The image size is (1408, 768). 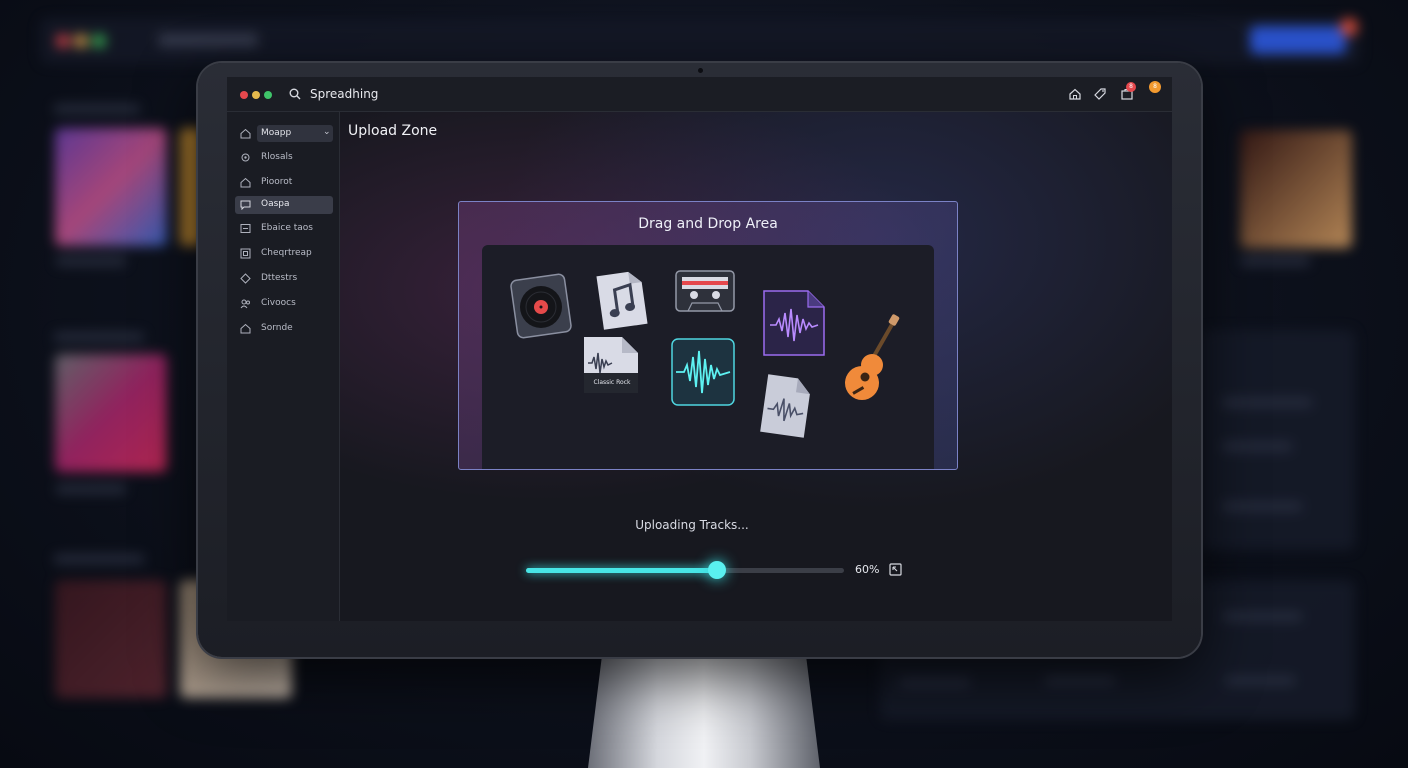 I want to click on sidebar-item-dropdown: Moapp ⌄, so click(x=284, y=134).